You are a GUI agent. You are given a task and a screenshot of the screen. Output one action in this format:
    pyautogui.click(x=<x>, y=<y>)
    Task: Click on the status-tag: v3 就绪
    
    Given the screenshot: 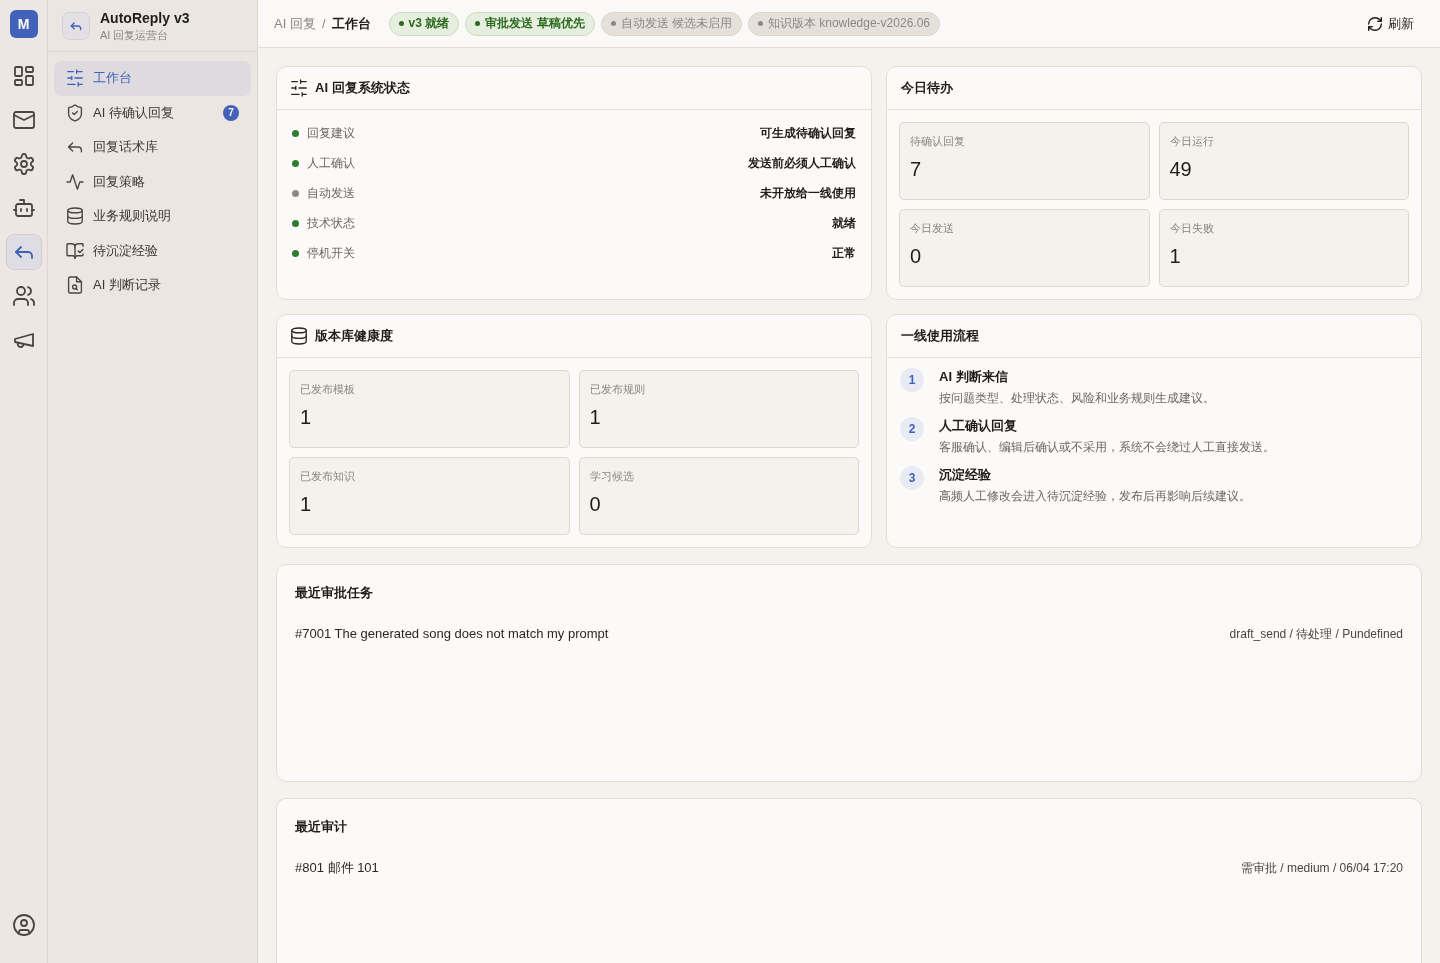 What is the action you would take?
    pyautogui.click(x=424, y=23)
    